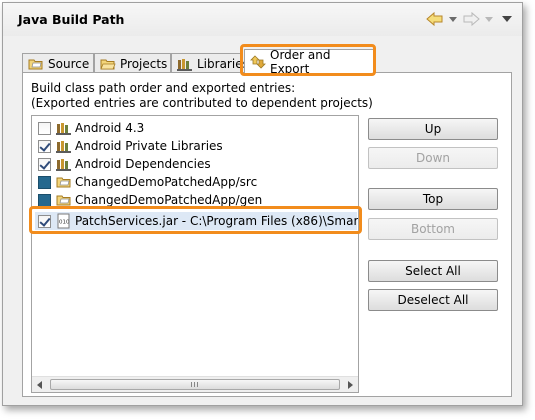  What do you see at coordinates (108, 64) in the screenshot?
I see `projects-folder-icon` at bounding box center [108, 64].